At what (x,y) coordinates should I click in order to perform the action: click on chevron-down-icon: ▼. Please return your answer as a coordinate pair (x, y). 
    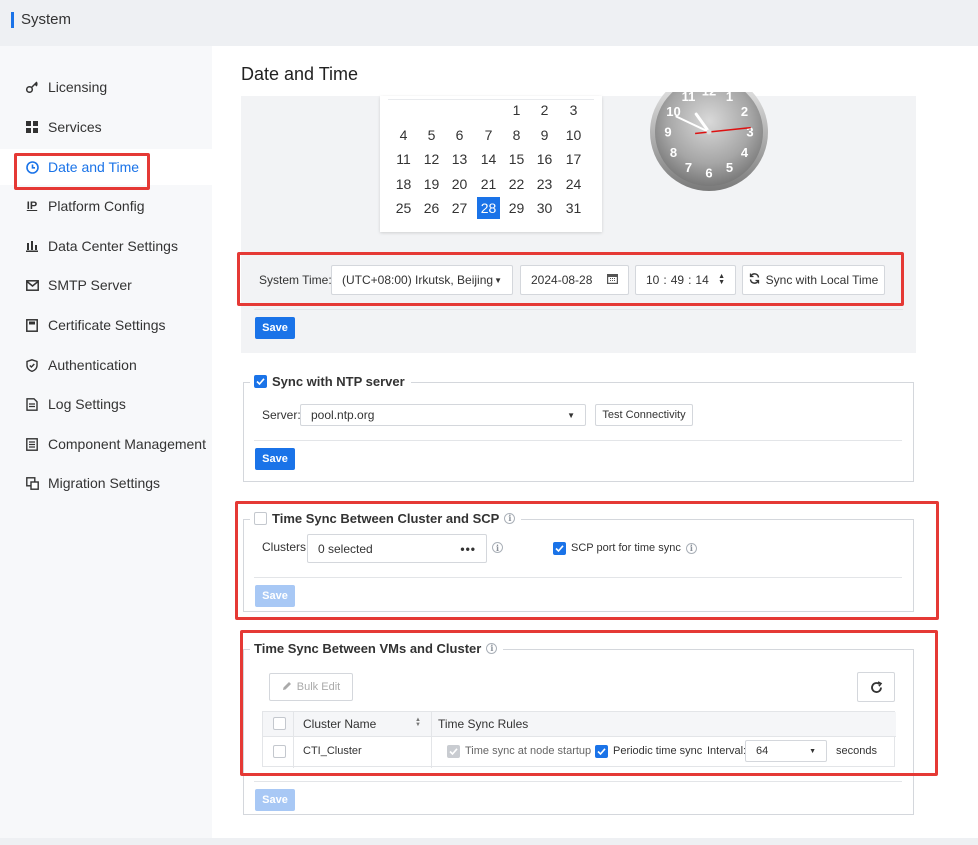
    Looking at the image, I should click on (571, 415).